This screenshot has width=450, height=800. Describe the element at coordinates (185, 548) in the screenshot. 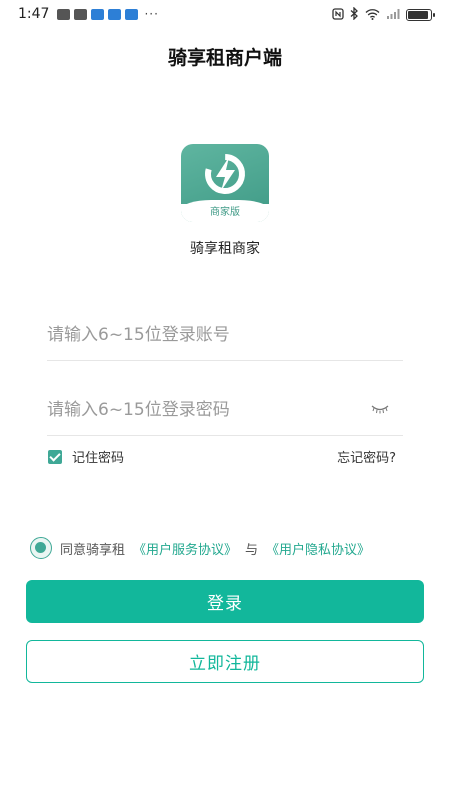

I see `service-agreement-link: 《用户服务协议》` at that location.